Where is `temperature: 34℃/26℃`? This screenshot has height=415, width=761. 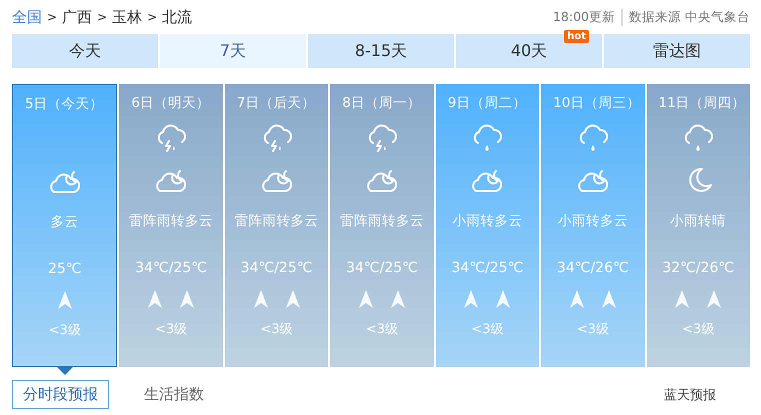 temperature: 34℃/26℃ is located at coordinates (592, 268).